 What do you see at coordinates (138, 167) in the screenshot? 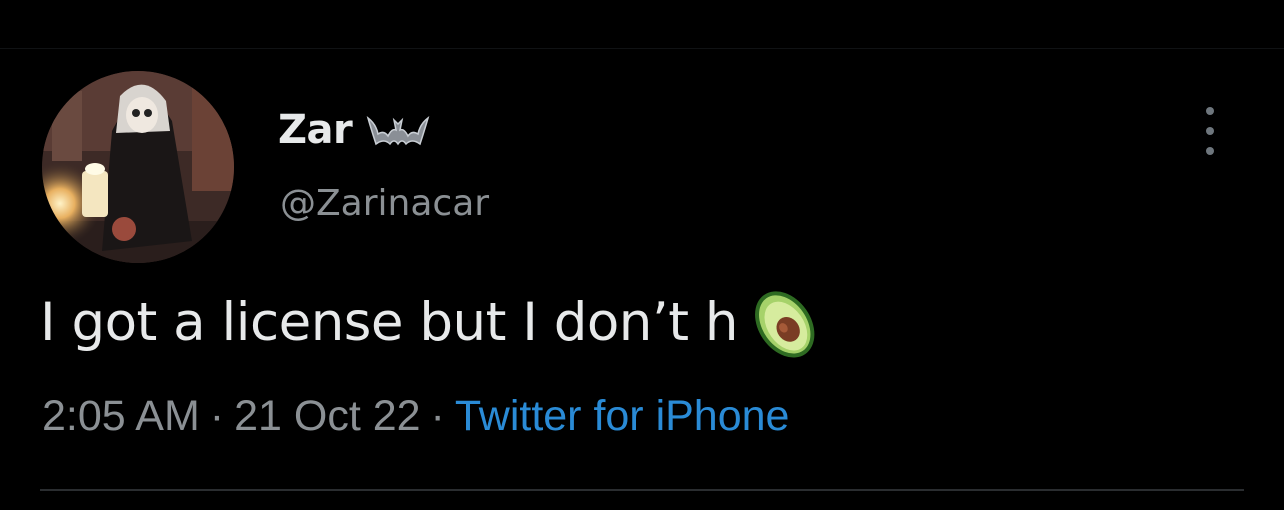
I see `avatar` at bounding box center [138, 167].